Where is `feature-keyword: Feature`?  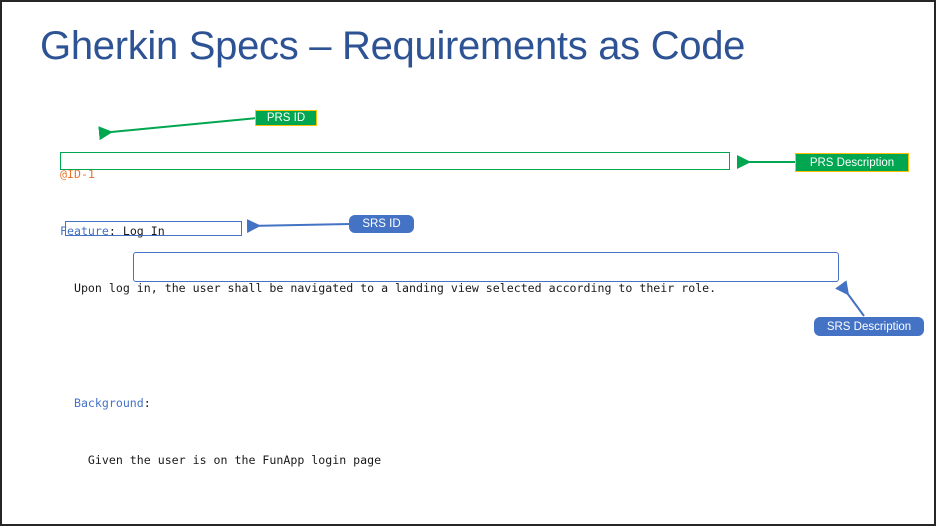
feature-keyword: Feature is located at coordinates (84, 231).